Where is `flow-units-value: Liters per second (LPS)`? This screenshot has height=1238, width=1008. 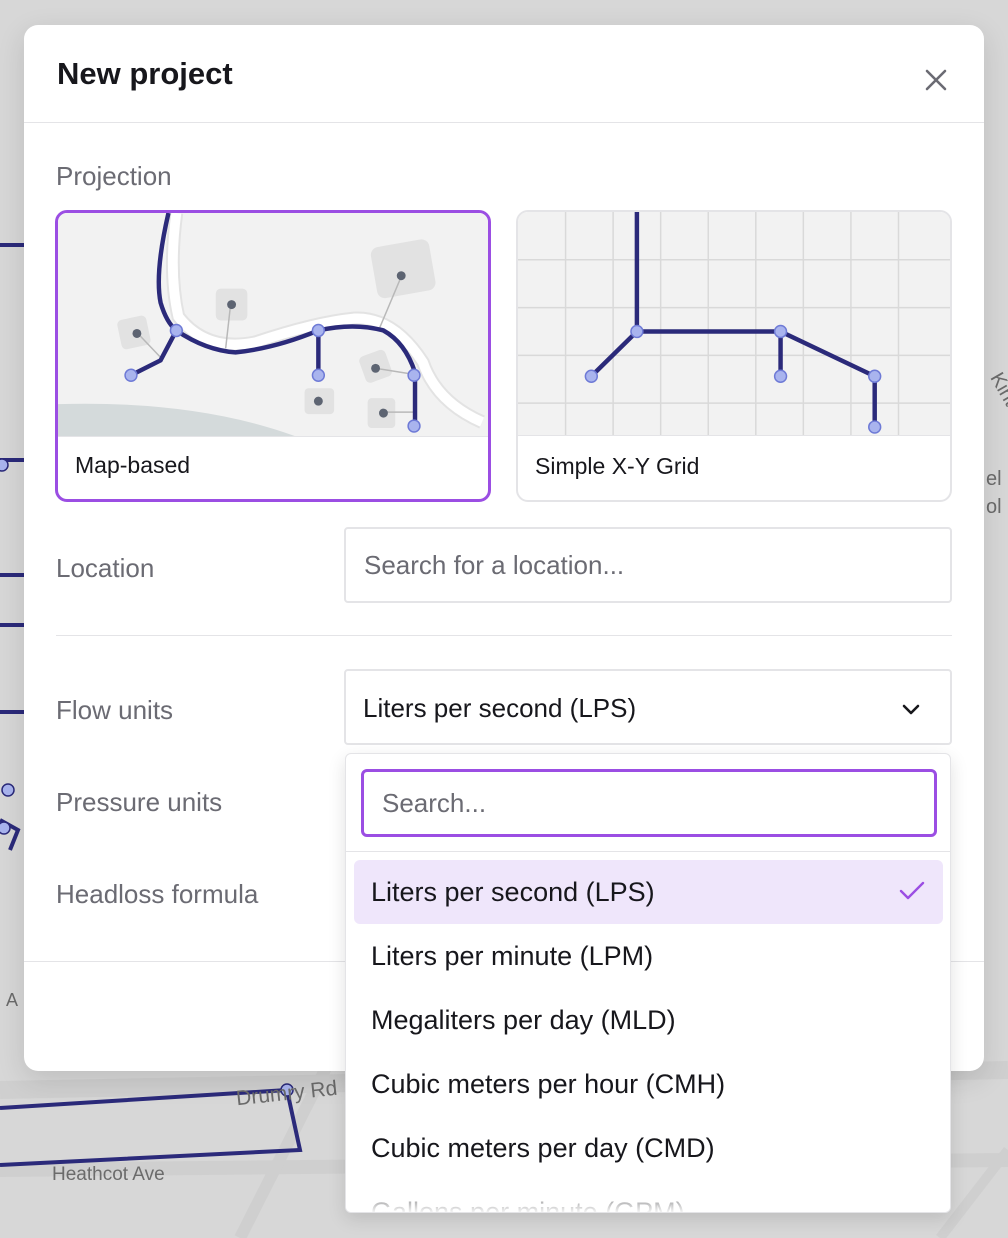
flow-units-value: Liters per second (LPS) is located at coordinates (500, 708).